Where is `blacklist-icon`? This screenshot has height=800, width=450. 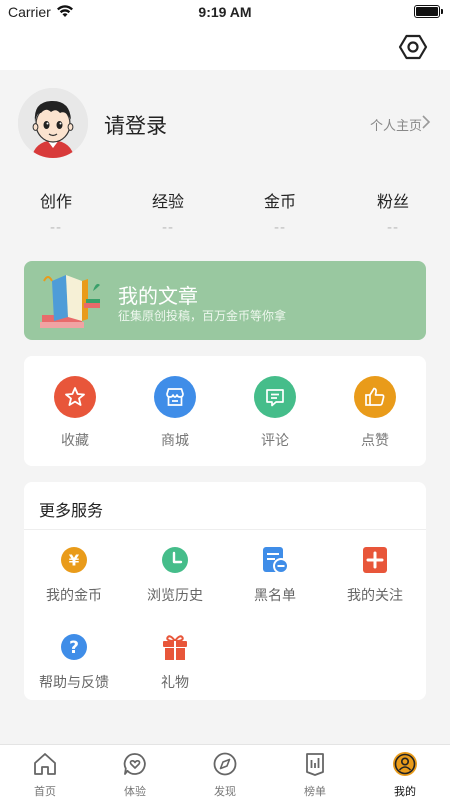
blacklist-icon is located at coordinates (275, 560).